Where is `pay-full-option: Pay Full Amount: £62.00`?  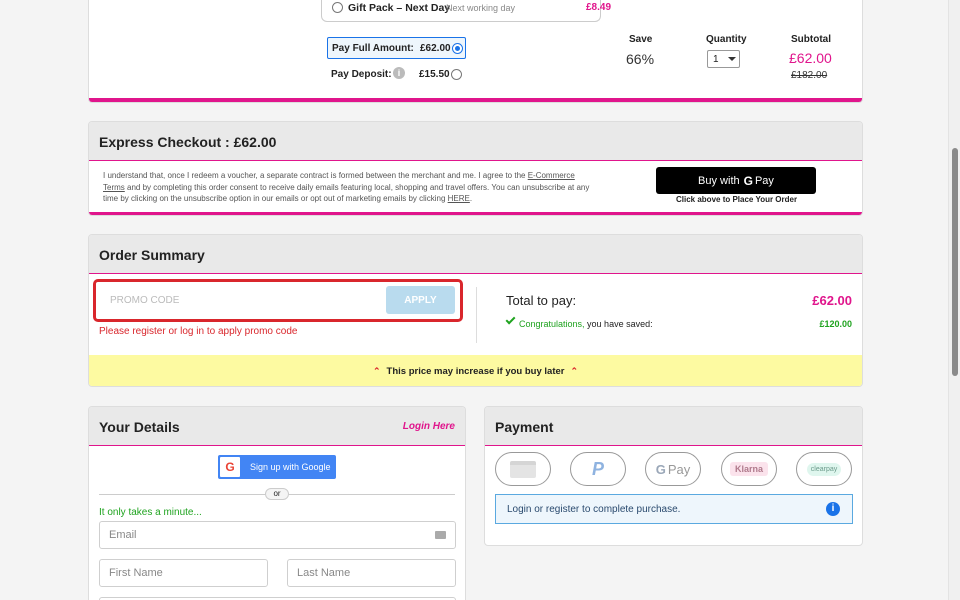
pay-full-option: Pay Full Amount: £62.00 is located at coordinates (396, 48).